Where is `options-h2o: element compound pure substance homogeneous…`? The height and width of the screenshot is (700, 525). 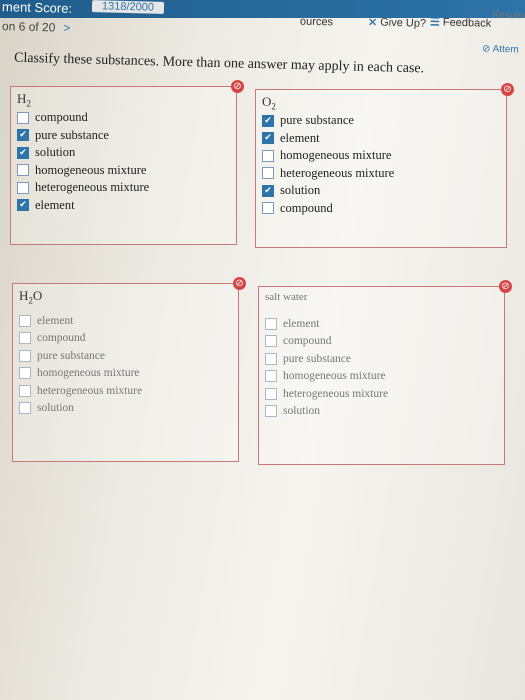 options-h2o: element compound pure substance homogeneous… is located at coordinates (80, 364).